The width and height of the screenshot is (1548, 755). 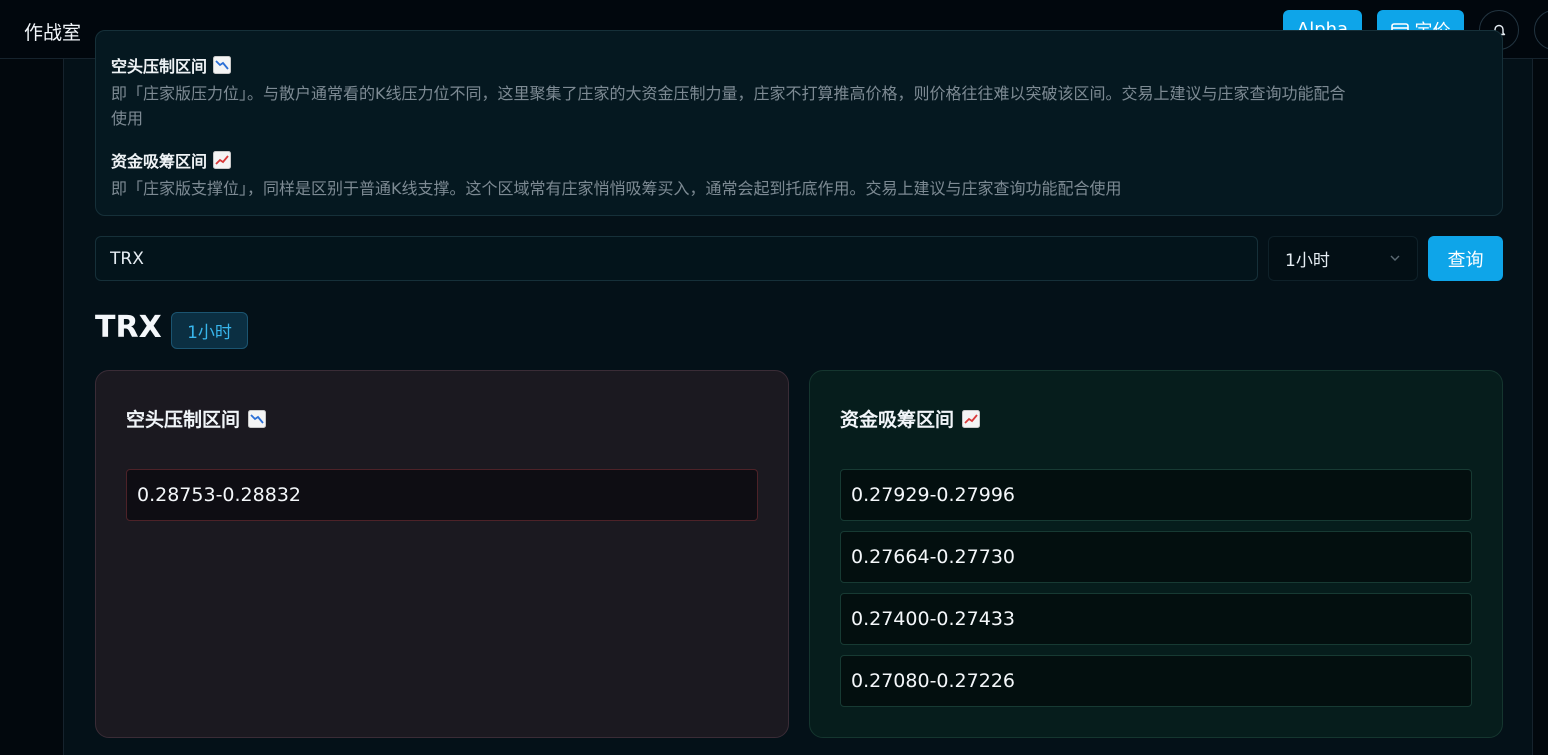 What do you see at coordinates (676, 258) in the screenshot?
I see `symbol-input` at bounding box center [676, 258].